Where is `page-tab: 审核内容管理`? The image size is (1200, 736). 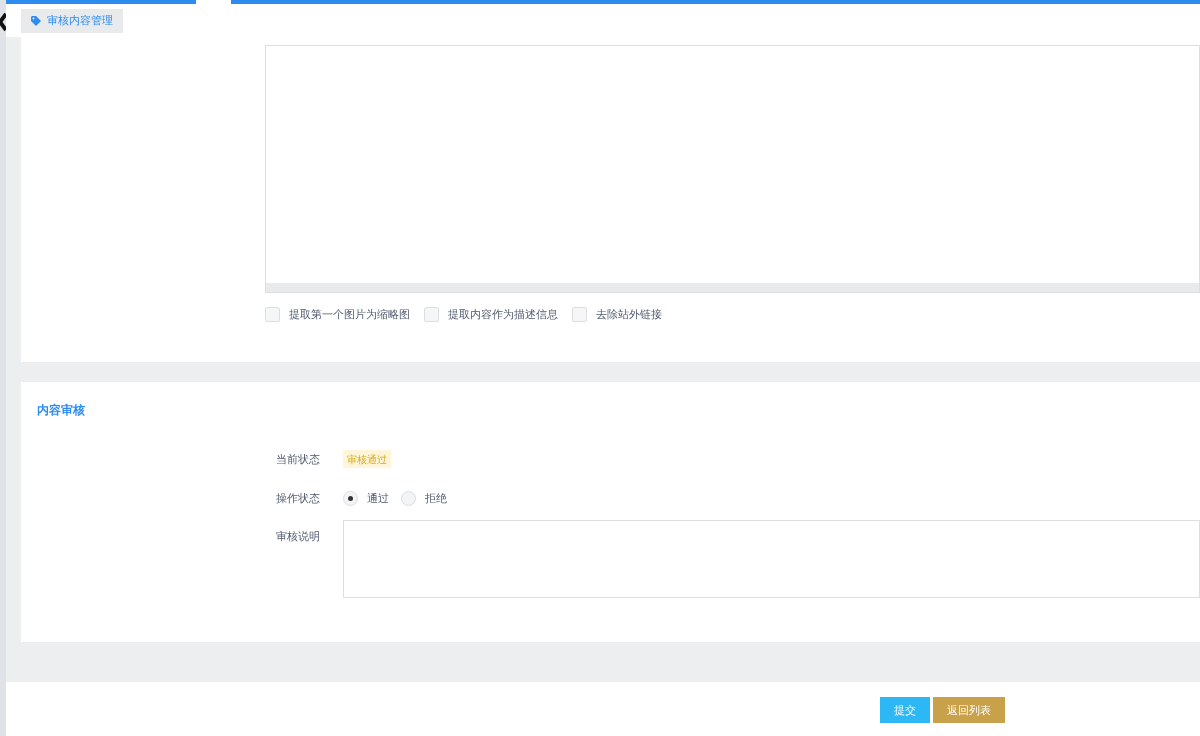 page-tab: 审核内容管理 is located at coordinates (72, 20).